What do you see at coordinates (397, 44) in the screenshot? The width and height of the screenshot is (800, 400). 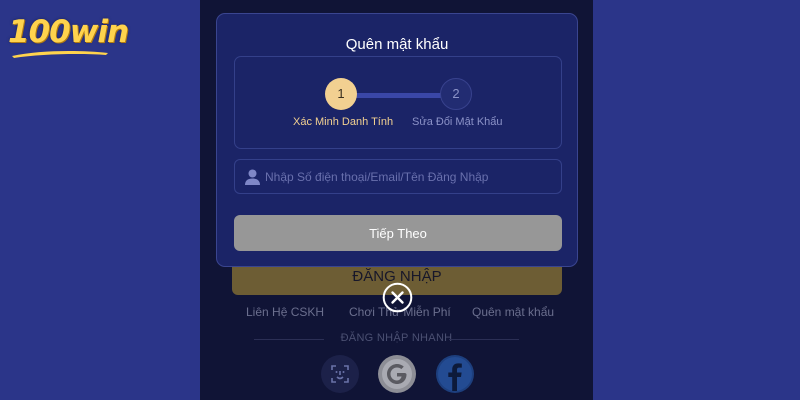 I see `modal-title: Quên mật khẩu` at bounding box center [397, 44].